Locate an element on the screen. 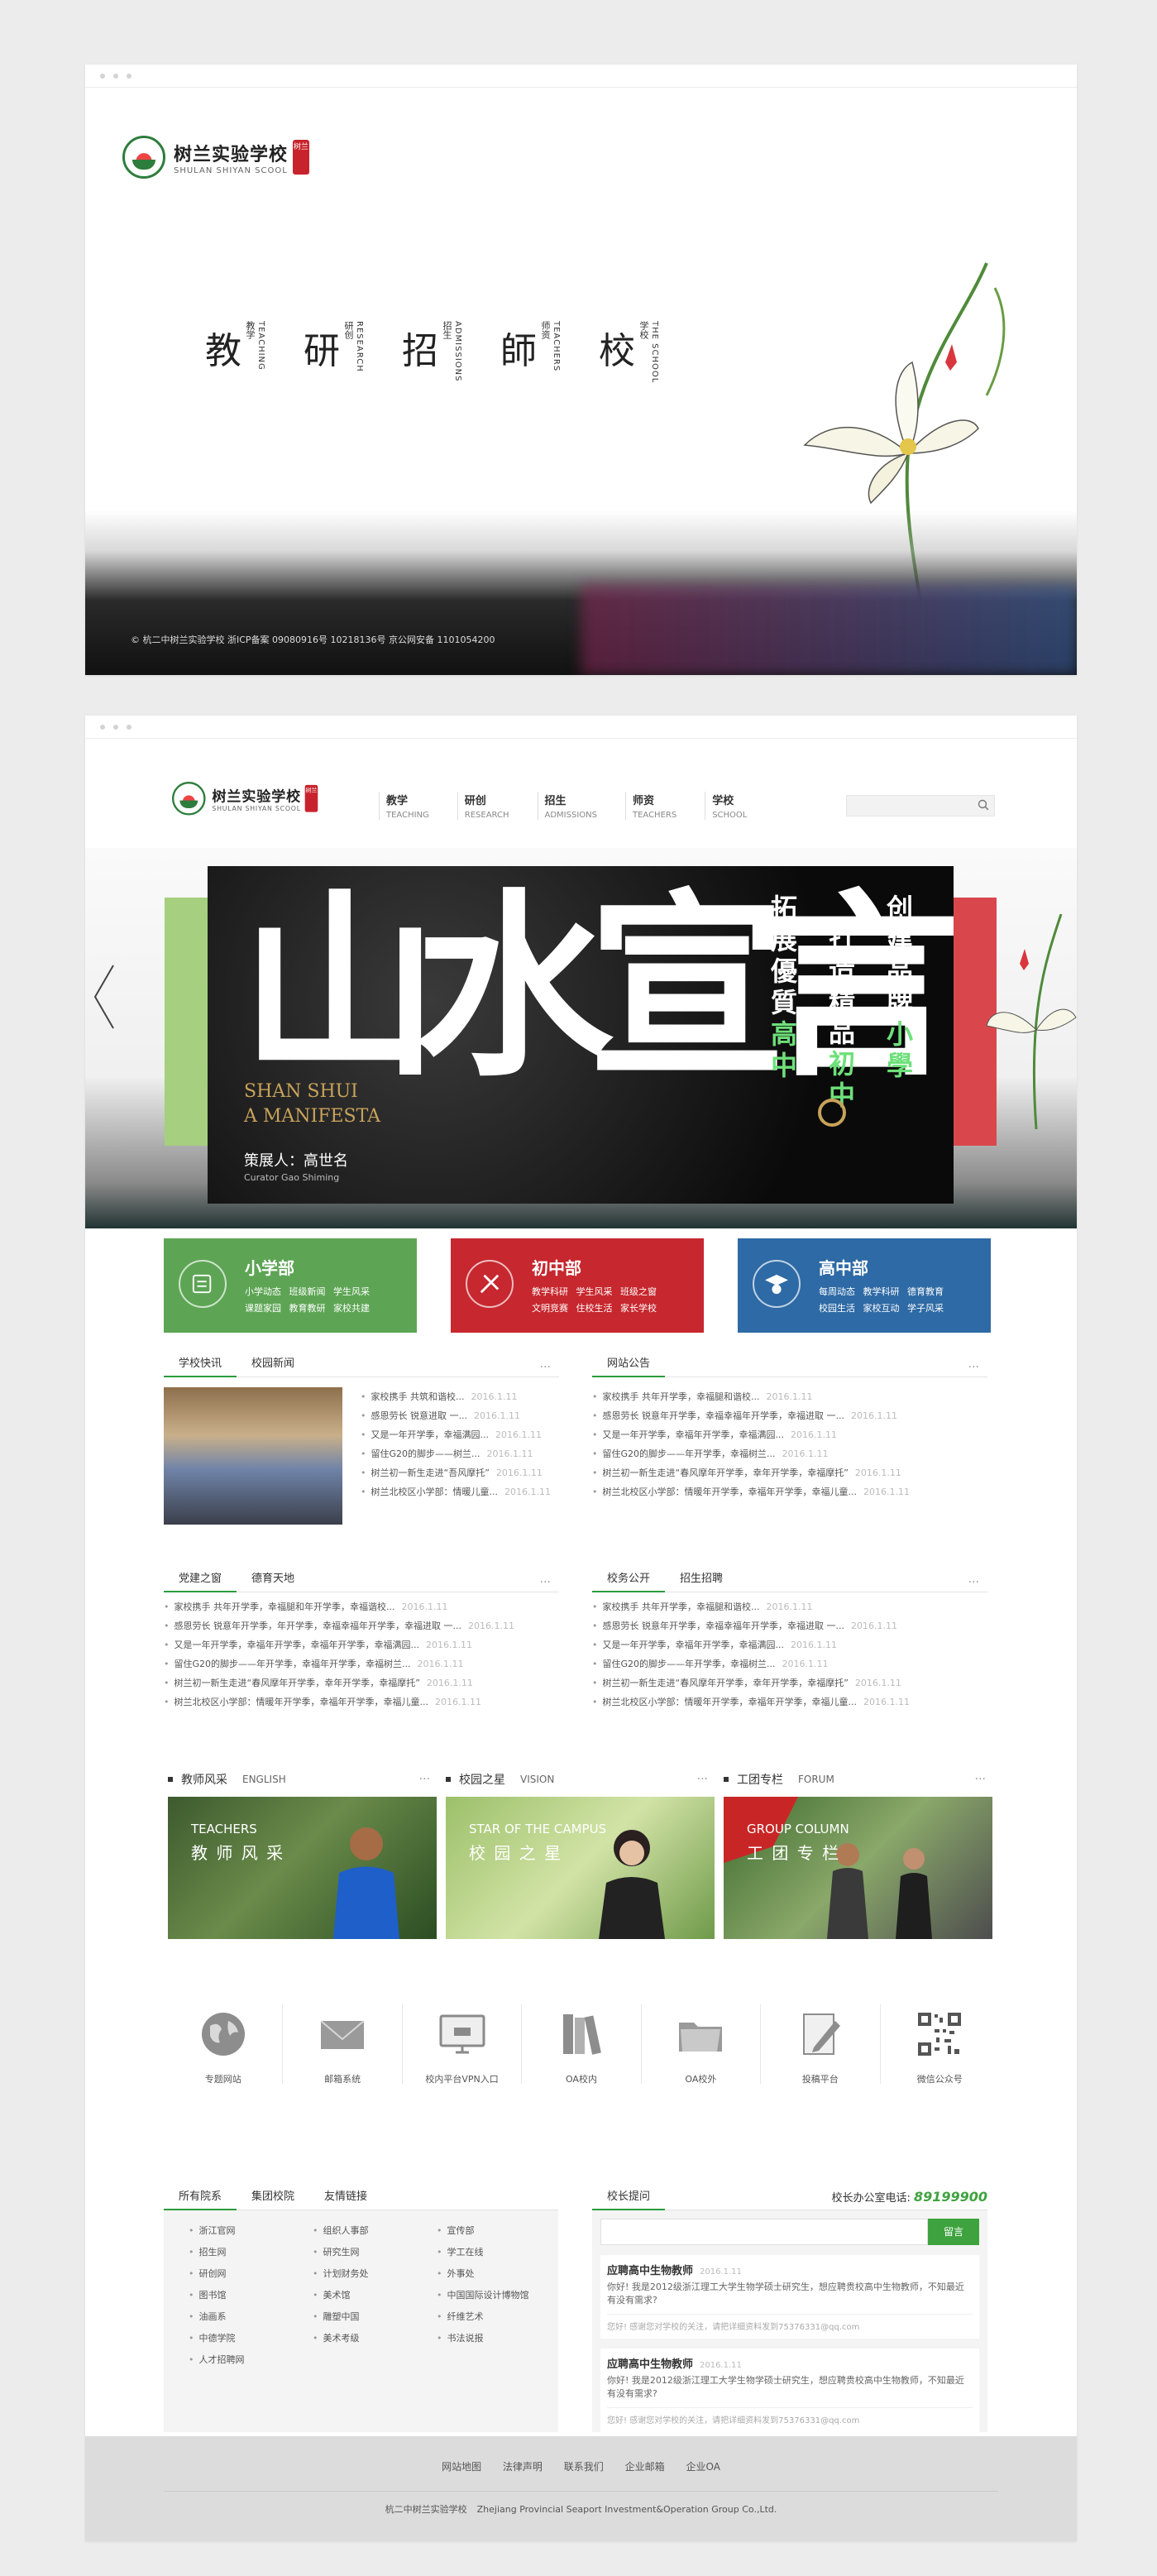  link-item: 雕塑中国 is located at coordinates (375, 2317).